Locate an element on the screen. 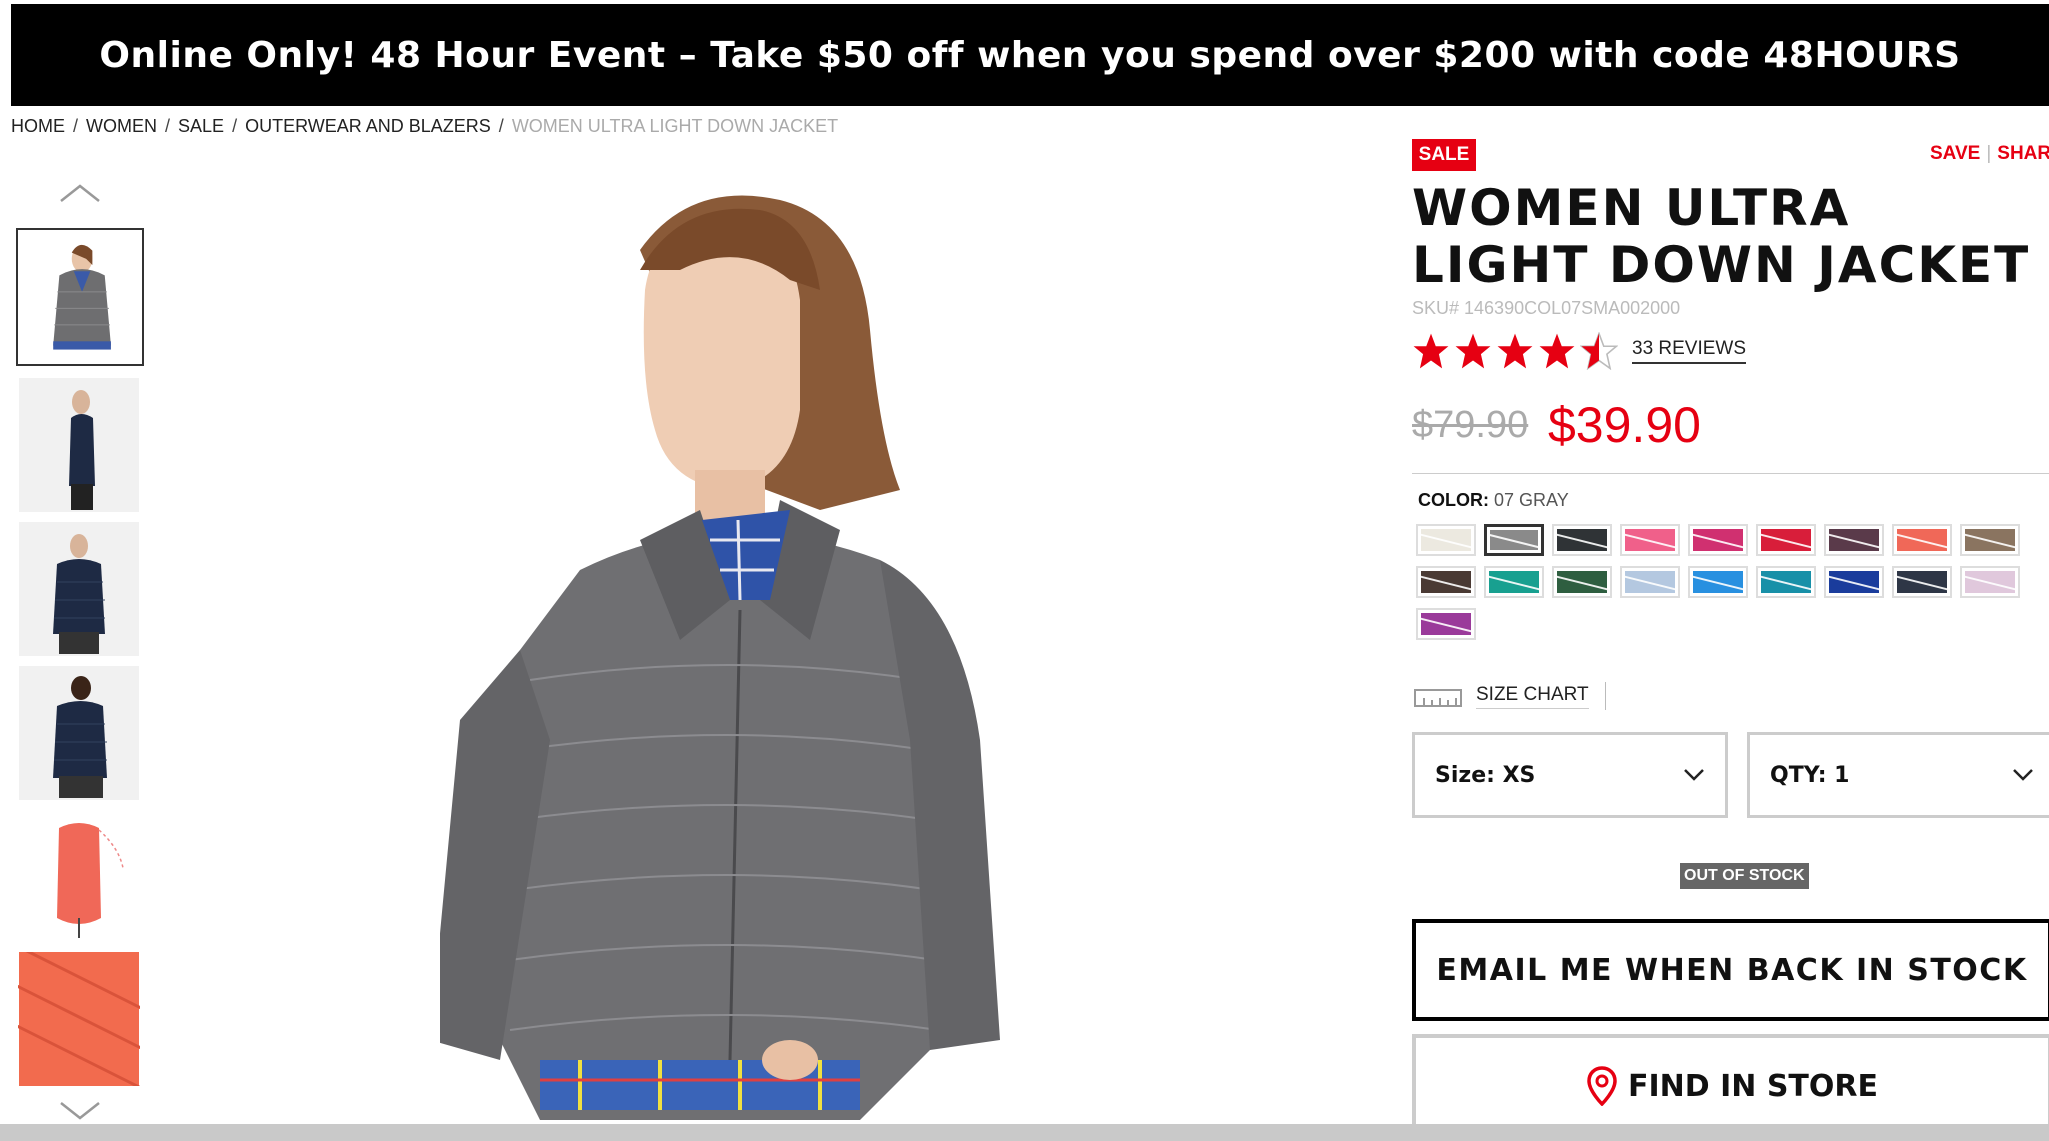 The width and height of the screenshot is (2049, 1141). find-in-store-button: FIND IN STORE is located at coordinates (1730, 1084).